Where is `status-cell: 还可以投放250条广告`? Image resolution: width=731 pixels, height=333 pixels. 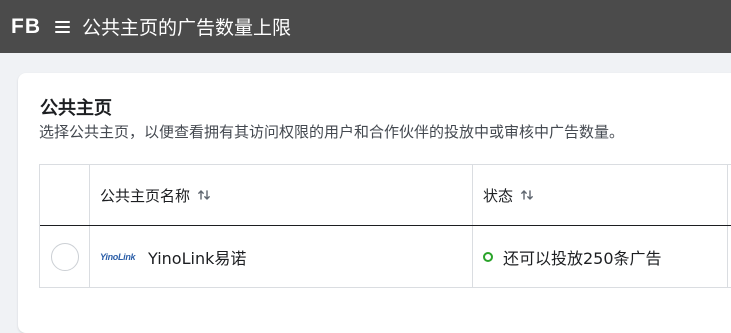 status-cell: 还可以投放250条广告 is located at coordinates (600, 256).